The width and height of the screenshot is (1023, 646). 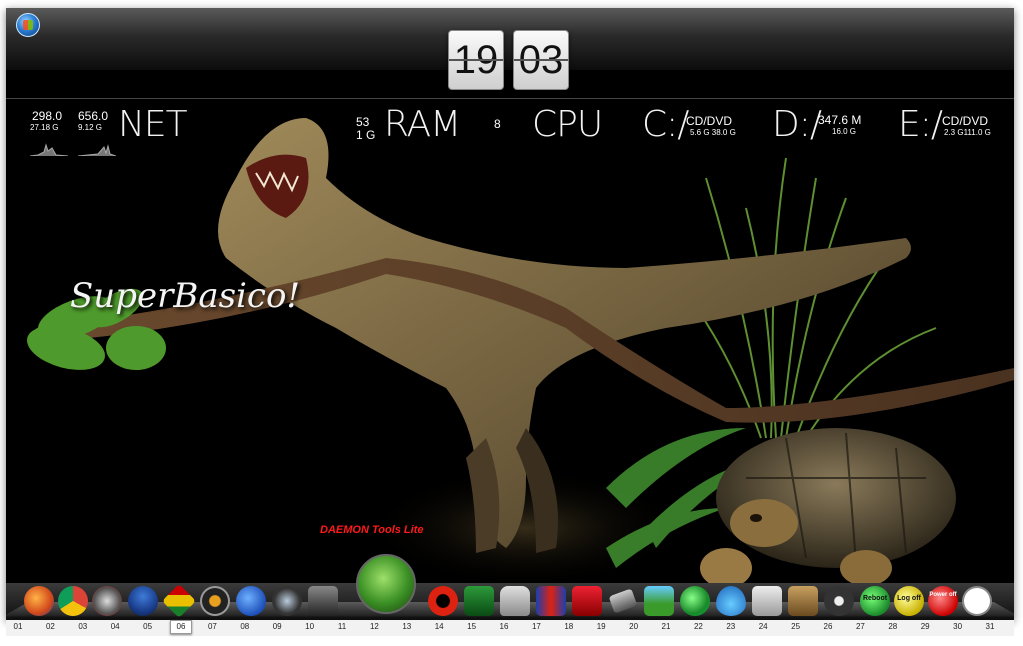 I want to click on windows-start-orb-icon, so click(x=28, y=25).